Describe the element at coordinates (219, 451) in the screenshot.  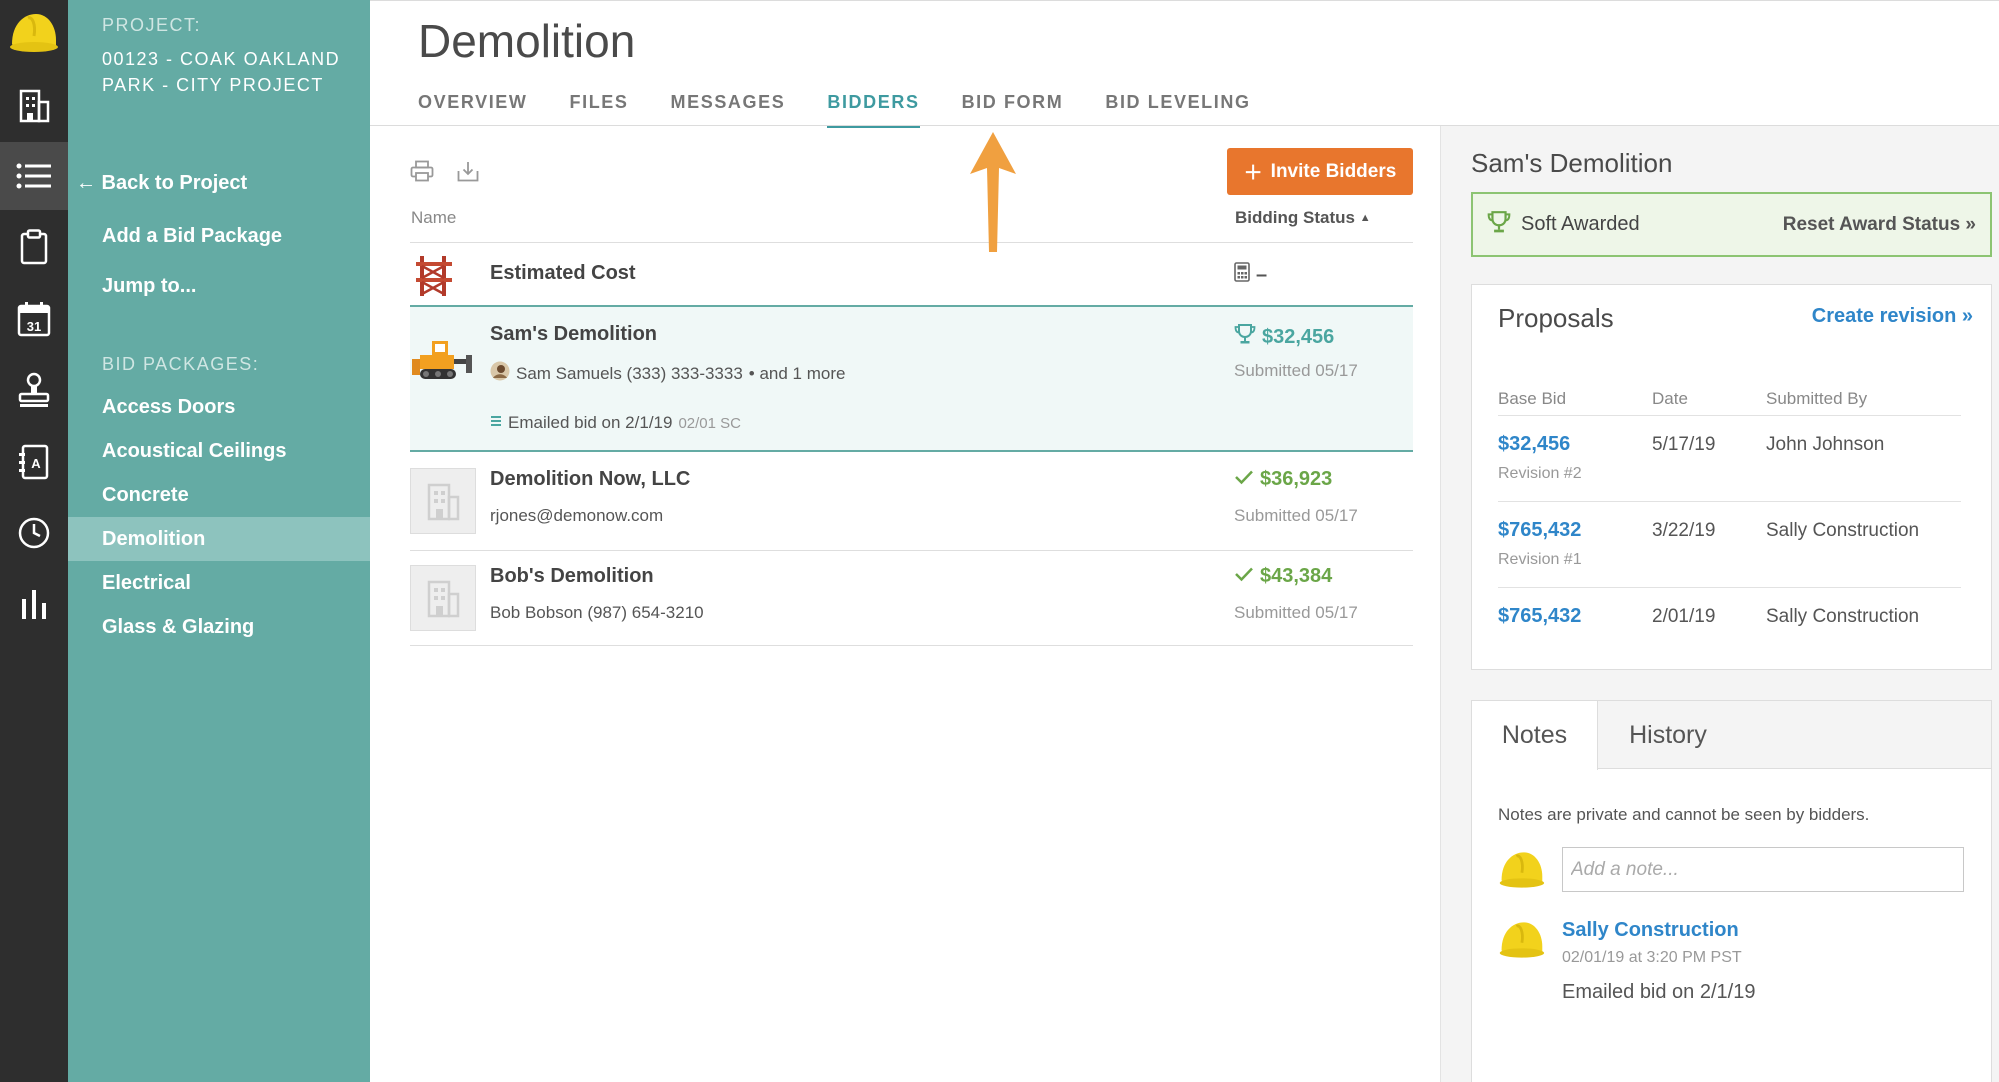
I see `sidebar-item-acoustical-ceilings: Acoustical Ceilings` at that location.